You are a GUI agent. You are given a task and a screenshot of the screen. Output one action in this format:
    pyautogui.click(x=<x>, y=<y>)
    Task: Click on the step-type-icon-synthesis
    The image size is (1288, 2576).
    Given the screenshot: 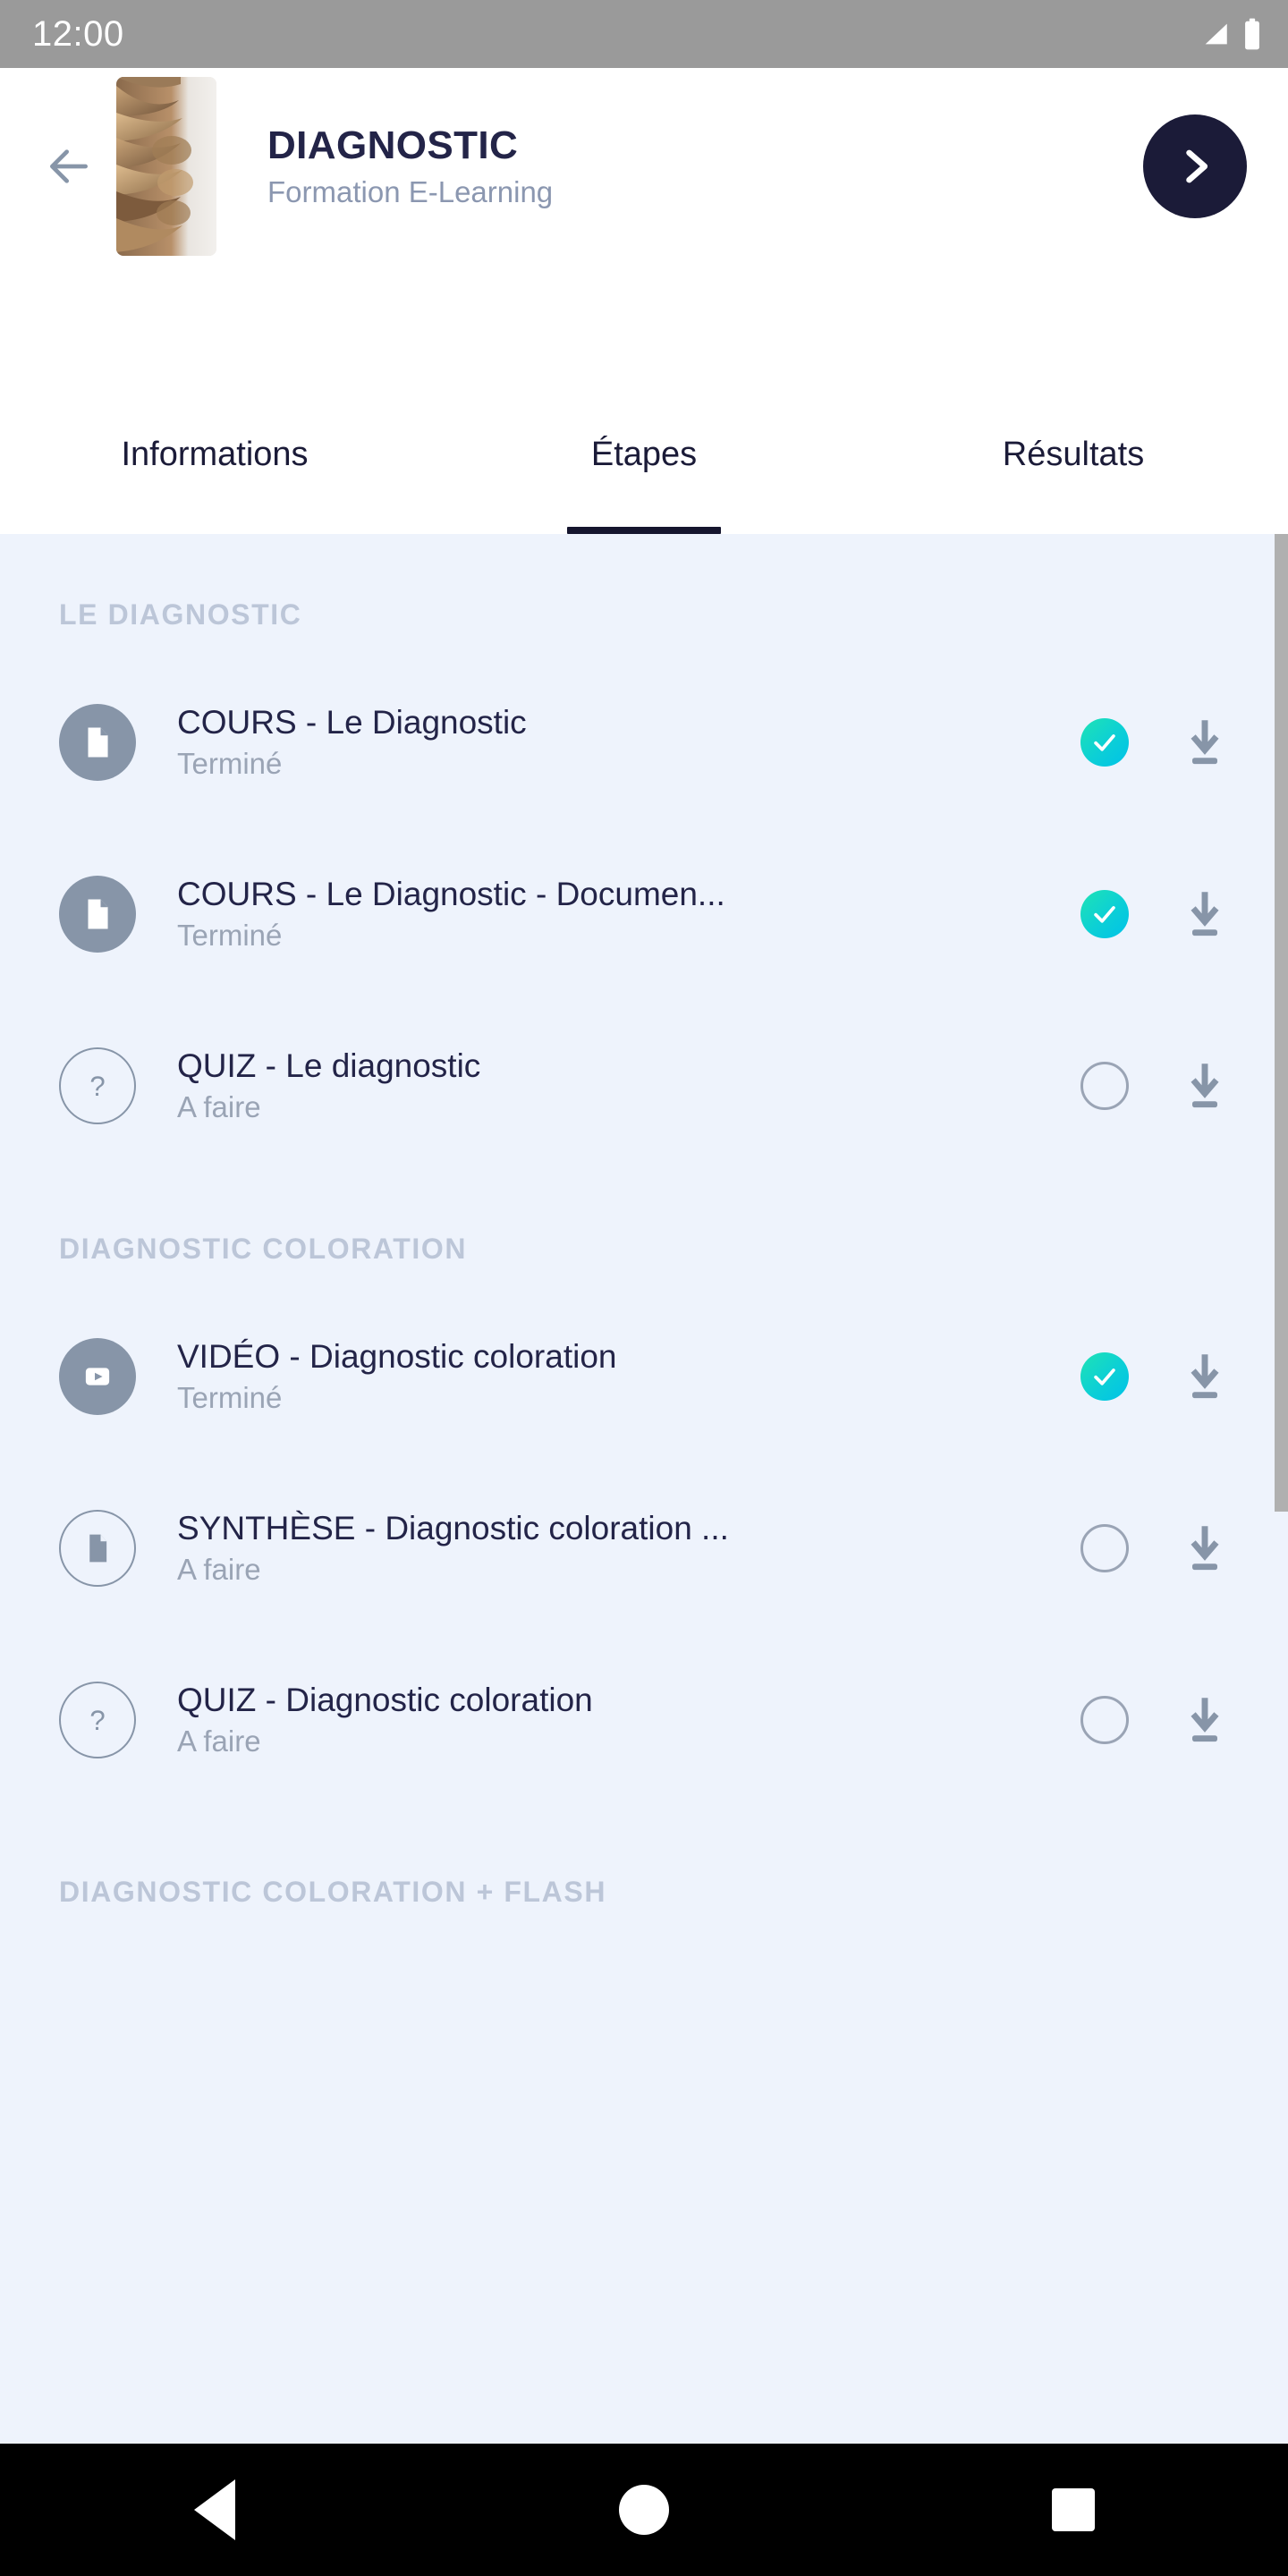 What is the action you would take?
    pyautogui.click(x=97, y=1548)
    